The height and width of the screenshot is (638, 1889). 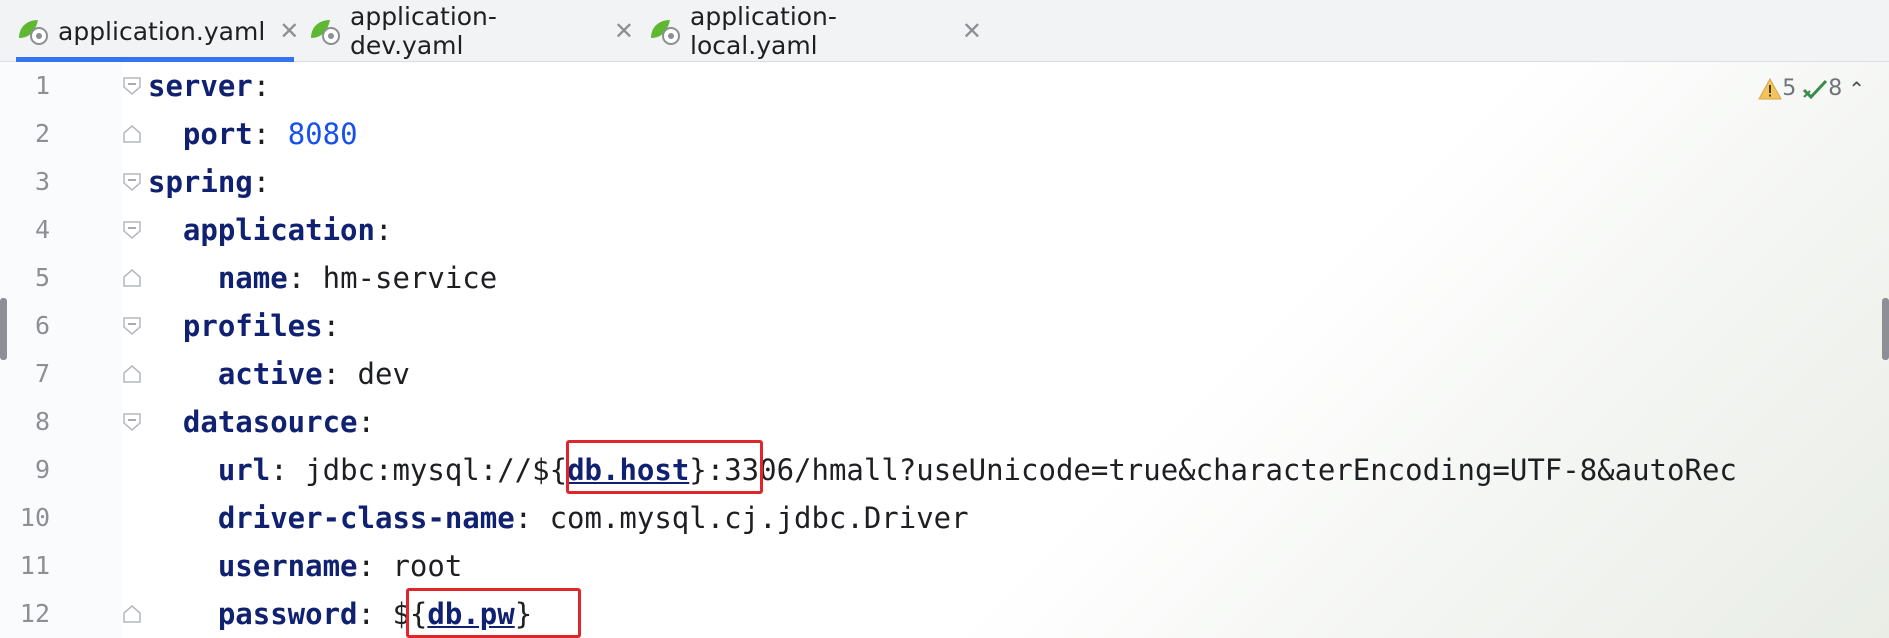 I want to click on line-number: 8, so click(x=42, y=421).